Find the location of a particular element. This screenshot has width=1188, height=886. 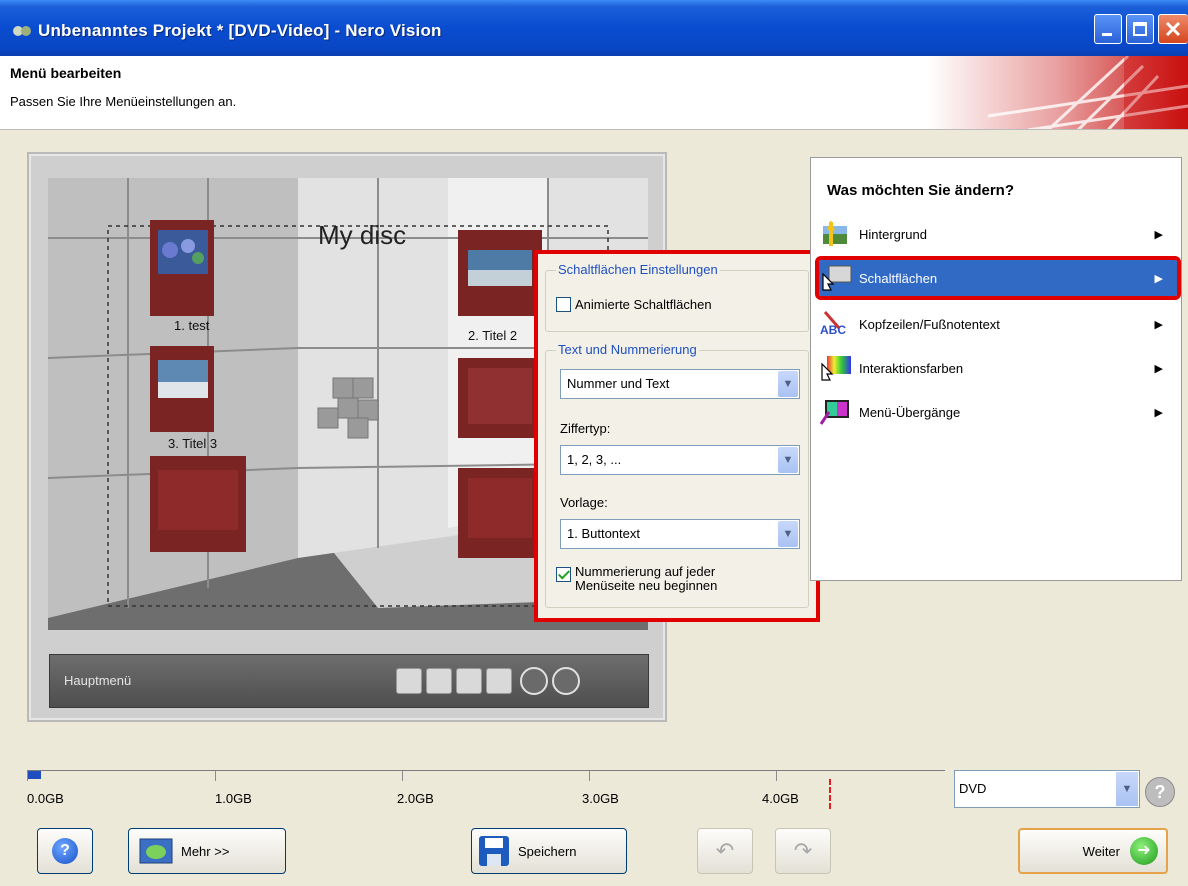

capacity-label: 1.0GB is located at coordinates (233, 798).